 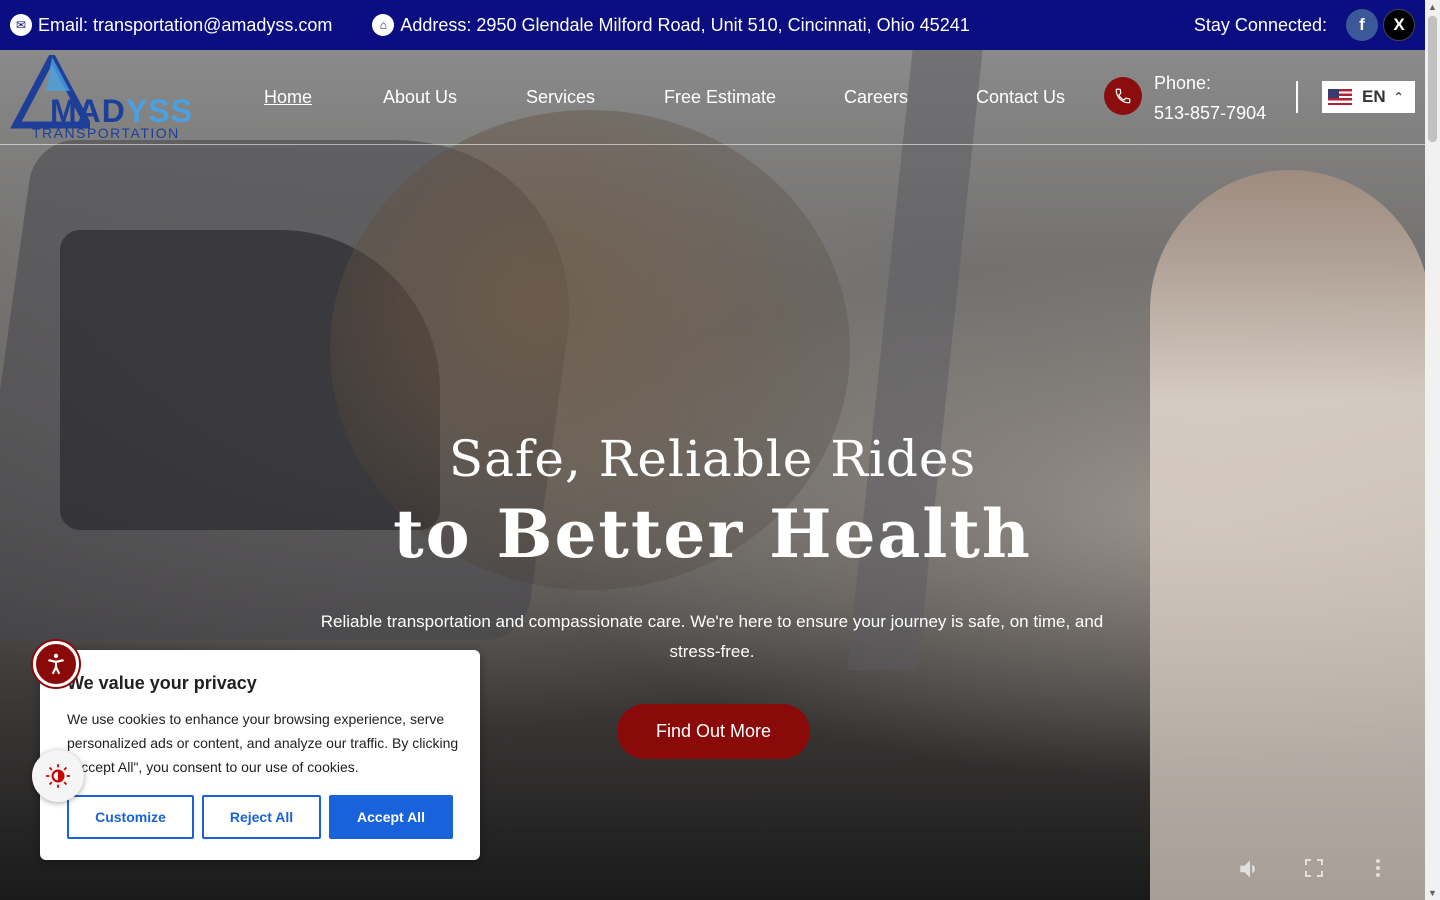 I want to click on accessibility-icon, so click(x=56, y=664).